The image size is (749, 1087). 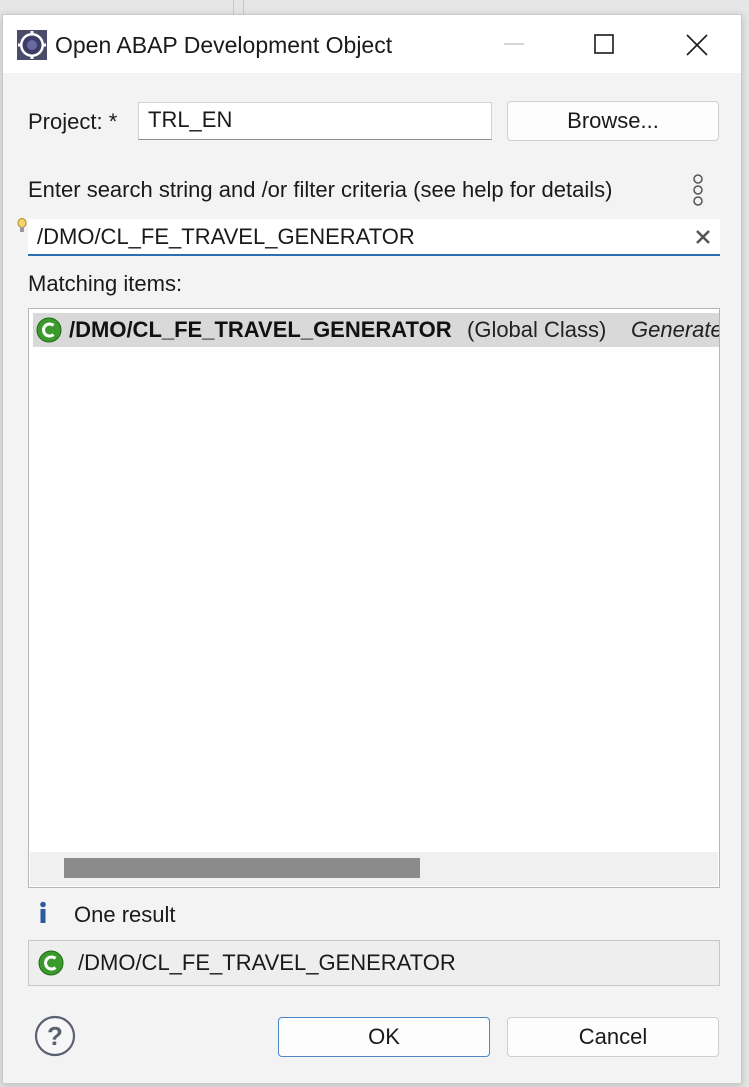 I want to click on horizontal-scrollbar, so click(x=374, y=869).